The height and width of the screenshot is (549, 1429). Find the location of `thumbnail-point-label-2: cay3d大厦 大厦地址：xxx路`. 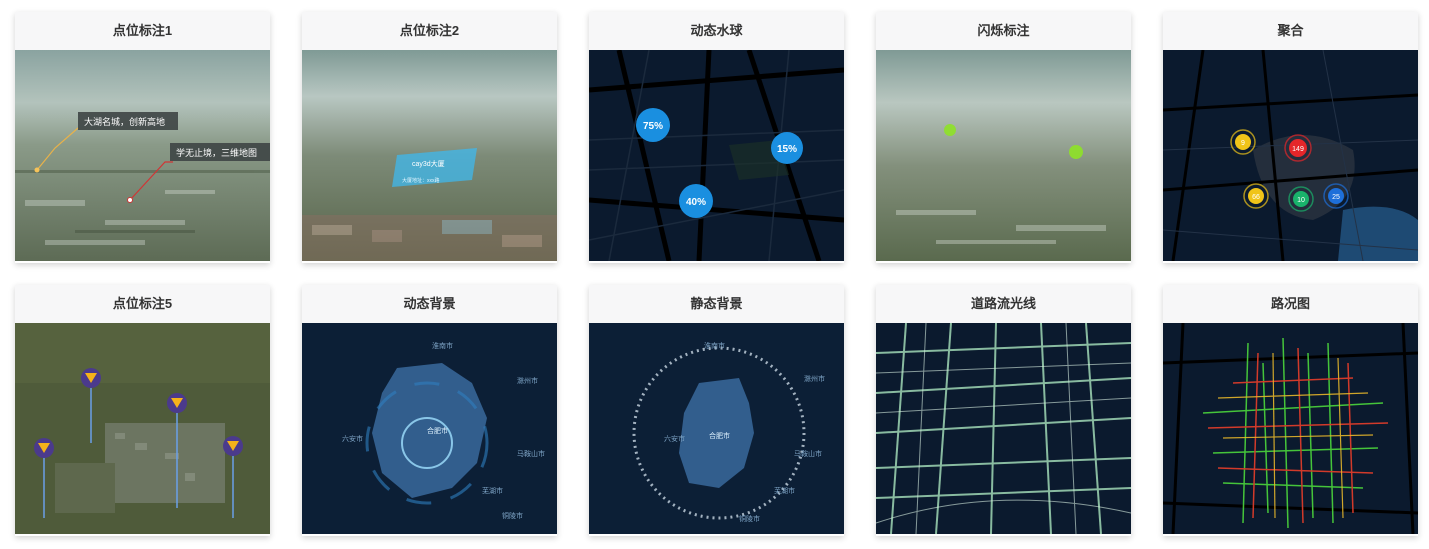

thumbnail-point-label-2: cay3d大厦 大厦地址：xxx路 is located at coordinates (429, 155).